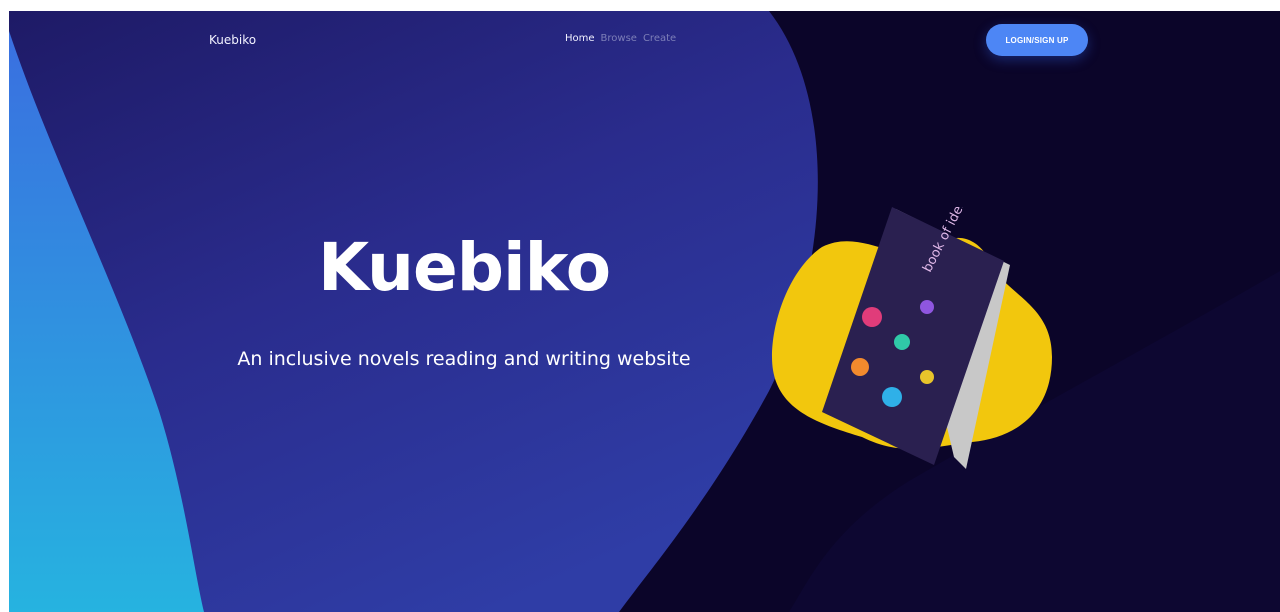 The width and height of the screenshot is (1280, 612). What do you see at coordinates (1037, 40) in the screenshot?
I see `login-signup-button: LOGIN/SIGN UP` at bounding box center [1037, 40].